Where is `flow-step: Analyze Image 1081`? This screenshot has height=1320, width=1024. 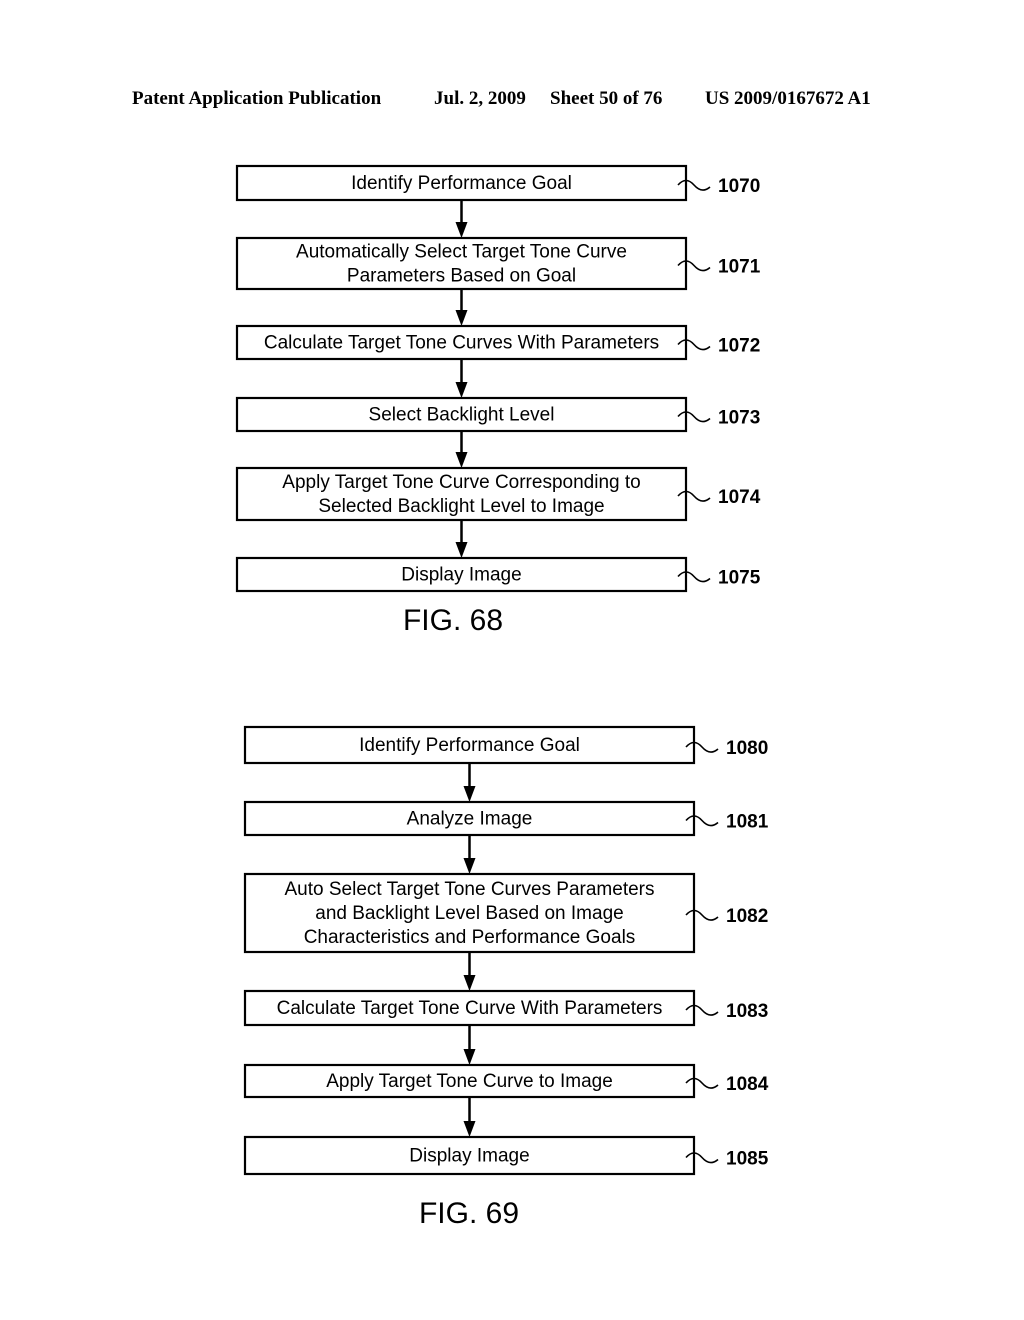 flow-step: Analyze Image 1081 is located at coordinates (506, 818).